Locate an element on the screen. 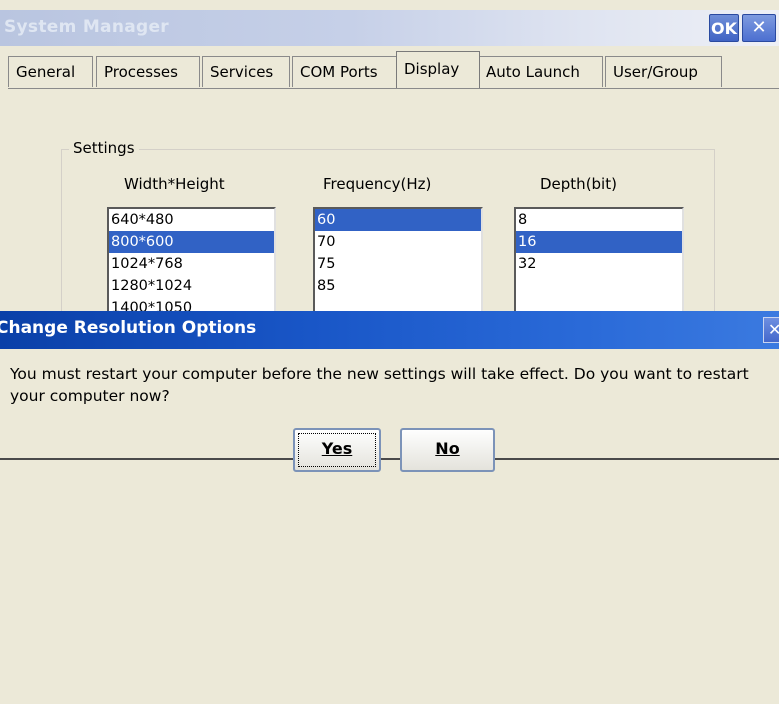  depth-listbox: 8 16 32 is located at coordinates (599, 263).